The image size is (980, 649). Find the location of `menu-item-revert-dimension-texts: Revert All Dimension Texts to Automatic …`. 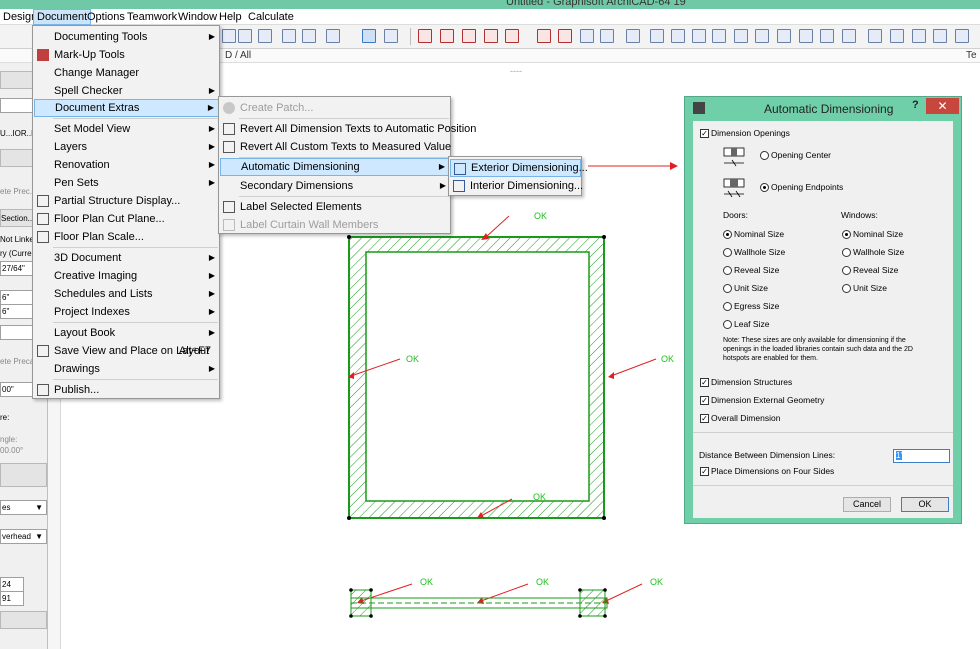

menu-item-revert-dimension-texts: Revert All Dimension Texts to Automatic … is located at coordinates (348, 129).